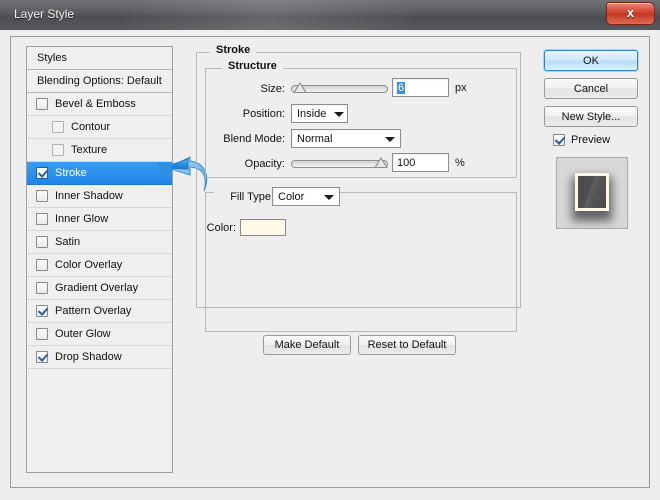 The height and width of the screenshot is (500, 660). Describe the element at coordinates (270, 15) in the screenshot. I see `title-bar-highlight` at that location.